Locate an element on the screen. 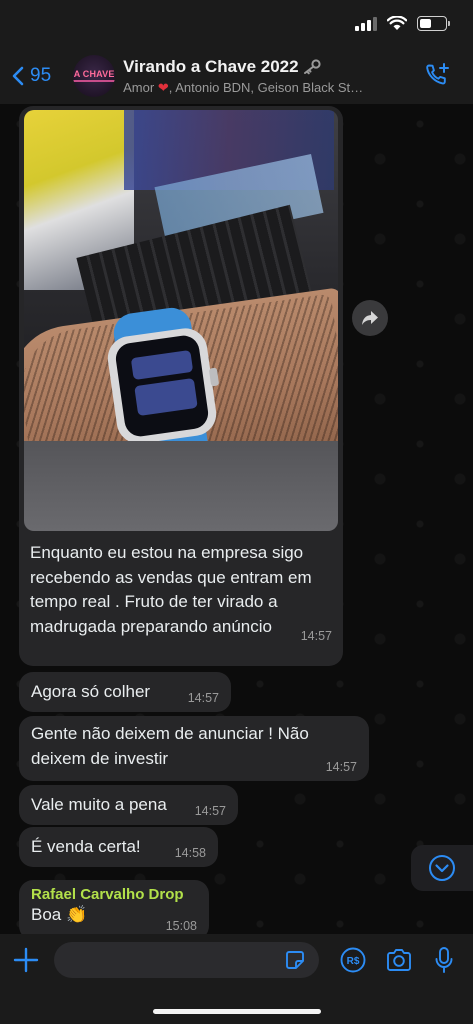 This screenshot has width=473, height=1024. attach-button is located at coordinates (26, 962).